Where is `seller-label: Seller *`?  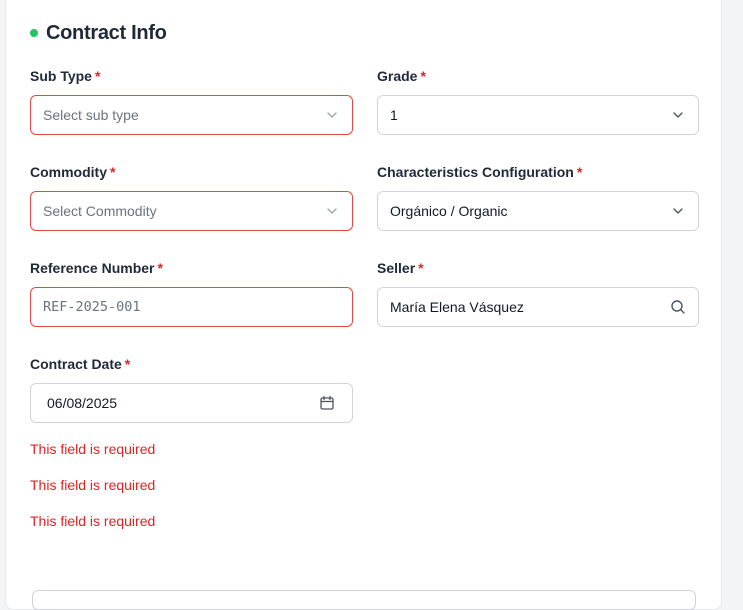 seller-label: Seller * is located at coordinates (400, 268).